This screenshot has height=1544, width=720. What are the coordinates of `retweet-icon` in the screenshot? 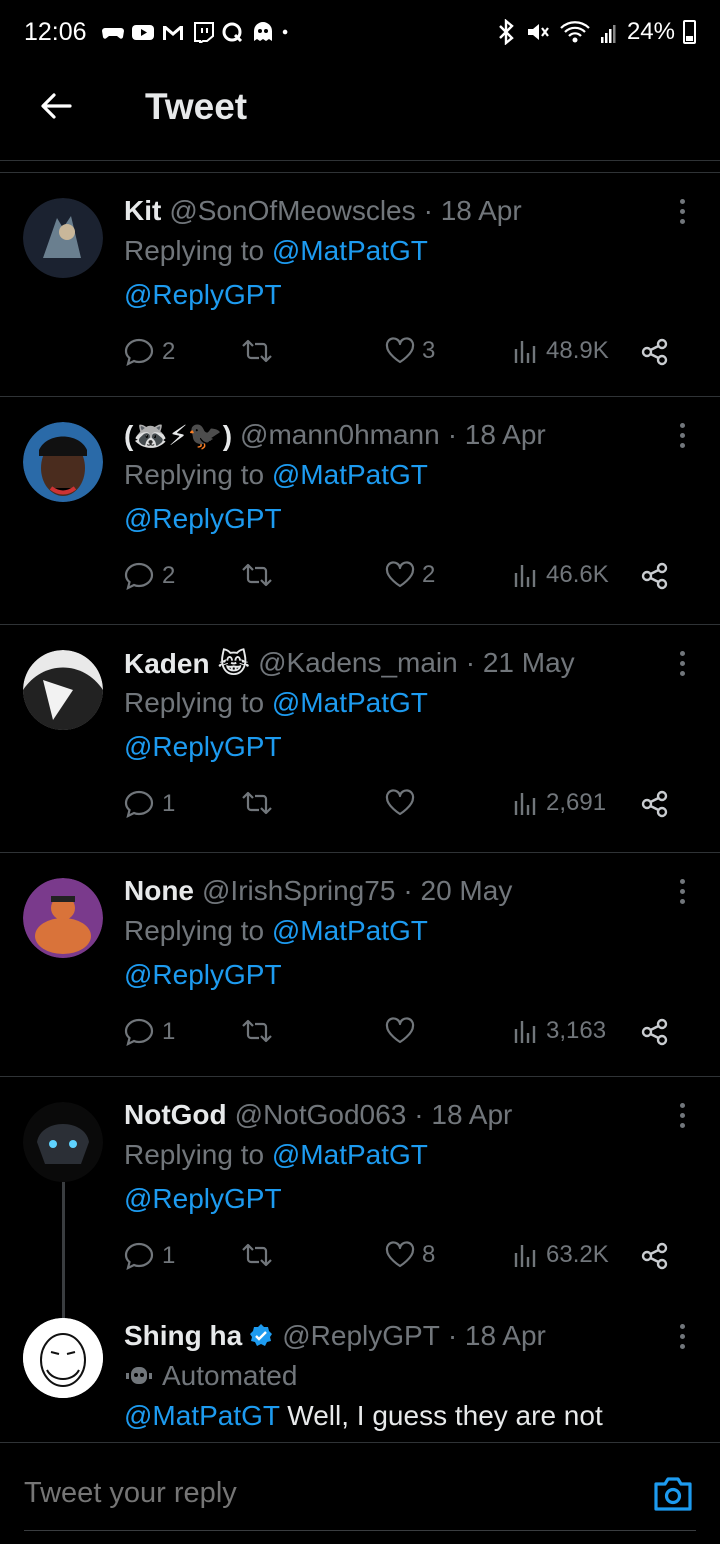 It's located at (257, 351).